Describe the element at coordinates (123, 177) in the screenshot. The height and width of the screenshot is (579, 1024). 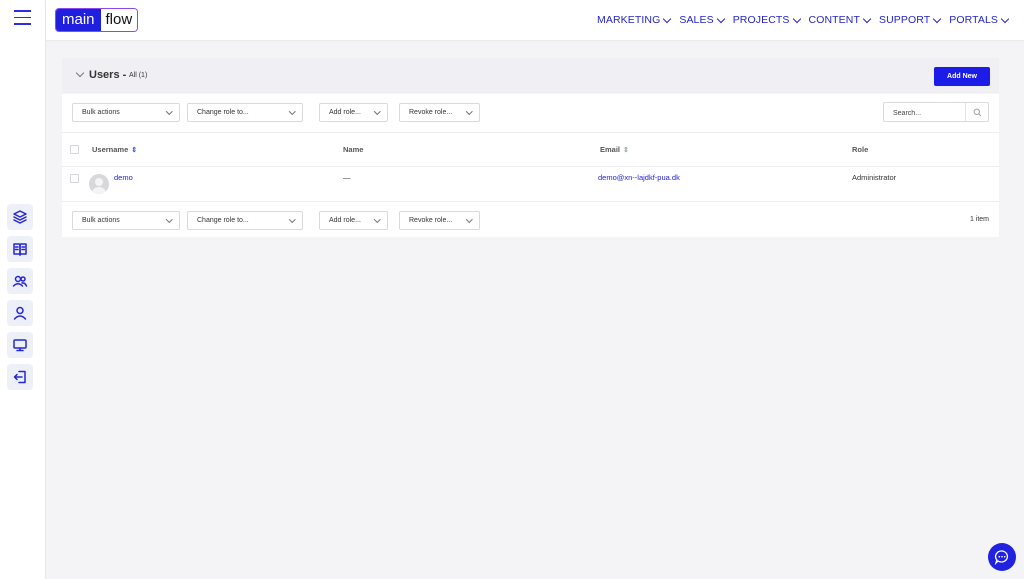
I see `username-link: demo` at that location.